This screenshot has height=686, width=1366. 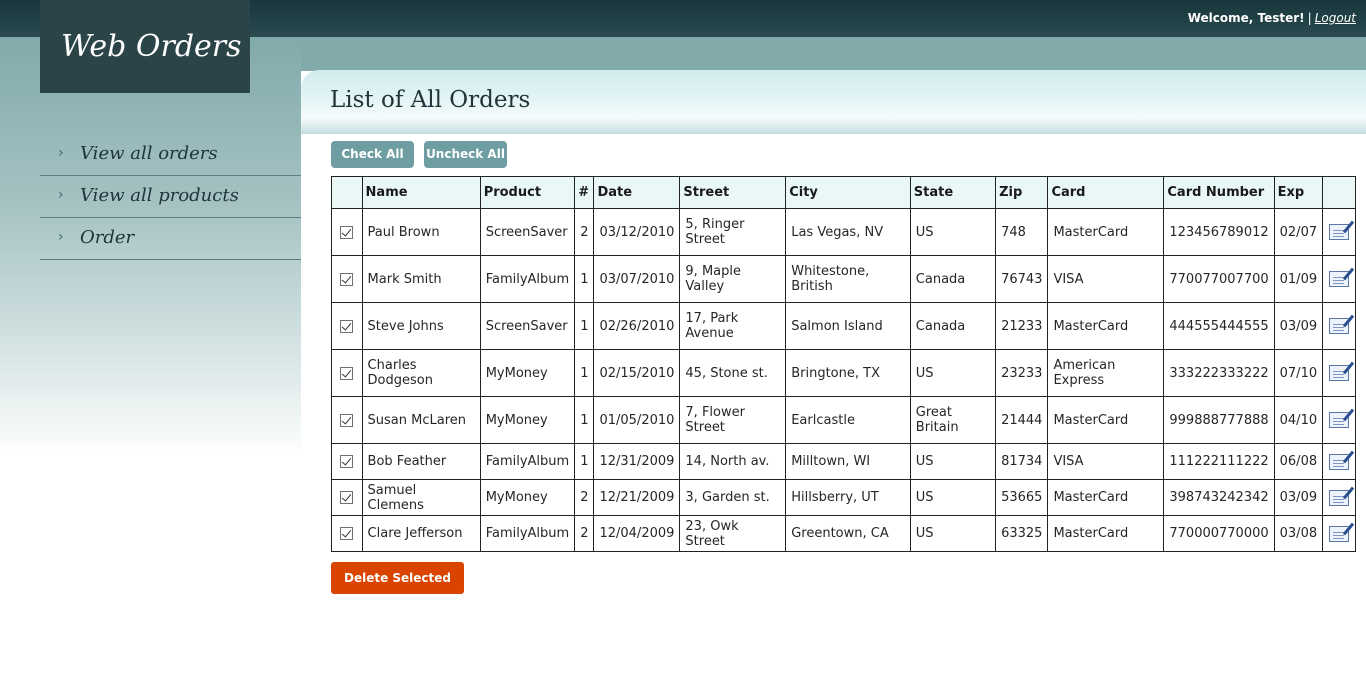 I want to click on cell-zip: 23233, so click(x=1022, y=373).